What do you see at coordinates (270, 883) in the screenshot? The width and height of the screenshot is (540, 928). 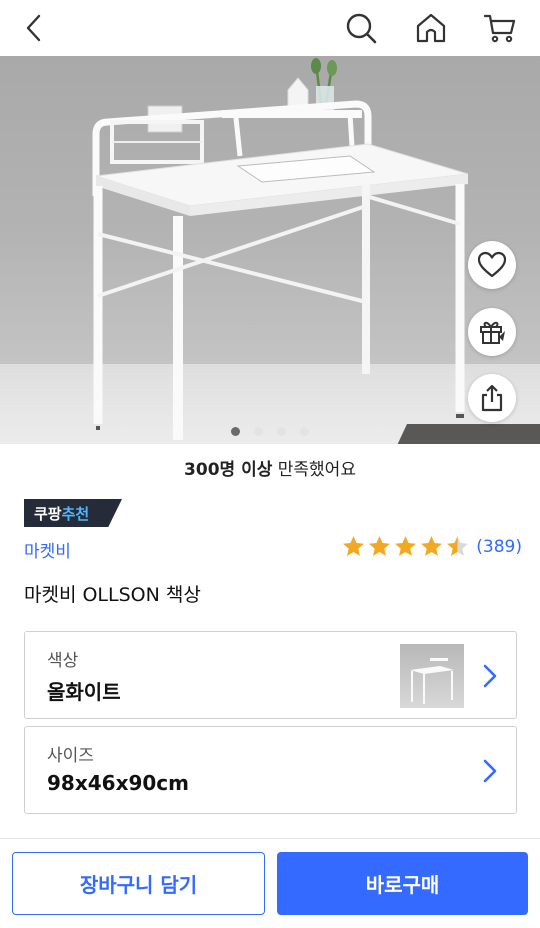 I see `bottom-action-bar: 장바구니 담기 바로구매` at bounding box center [270, 883].